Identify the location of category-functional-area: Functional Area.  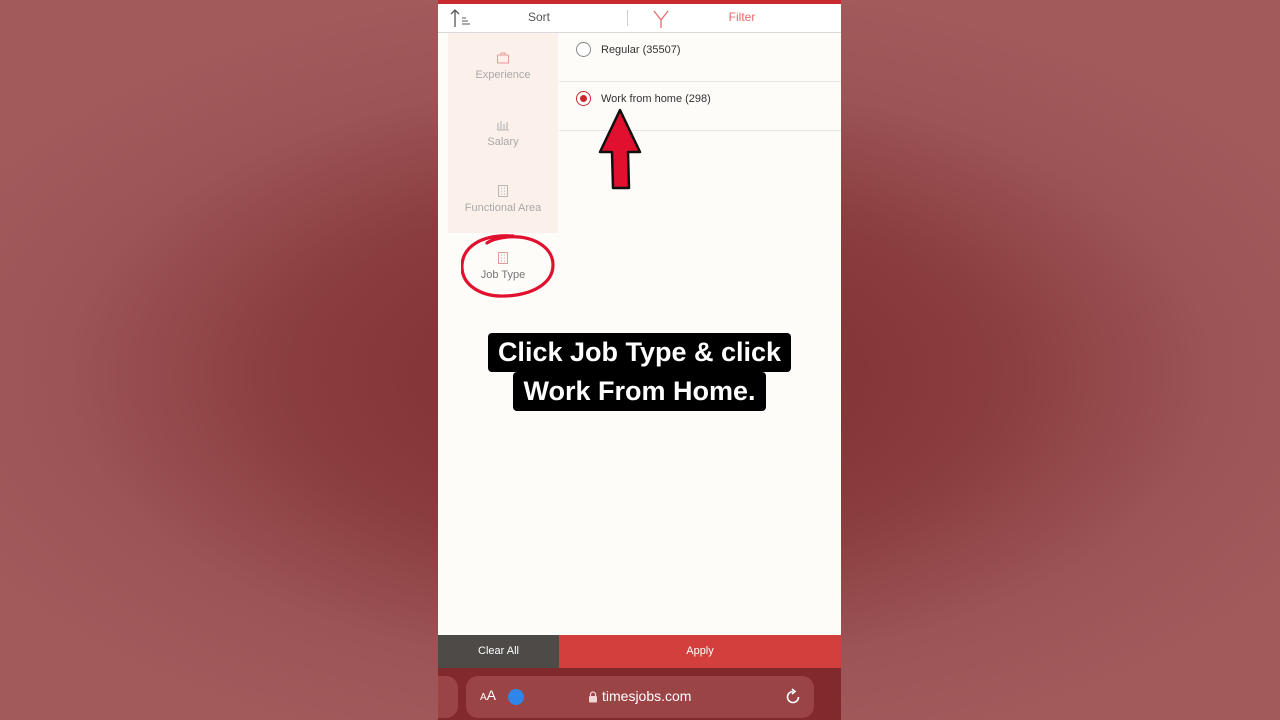
(503, 199).